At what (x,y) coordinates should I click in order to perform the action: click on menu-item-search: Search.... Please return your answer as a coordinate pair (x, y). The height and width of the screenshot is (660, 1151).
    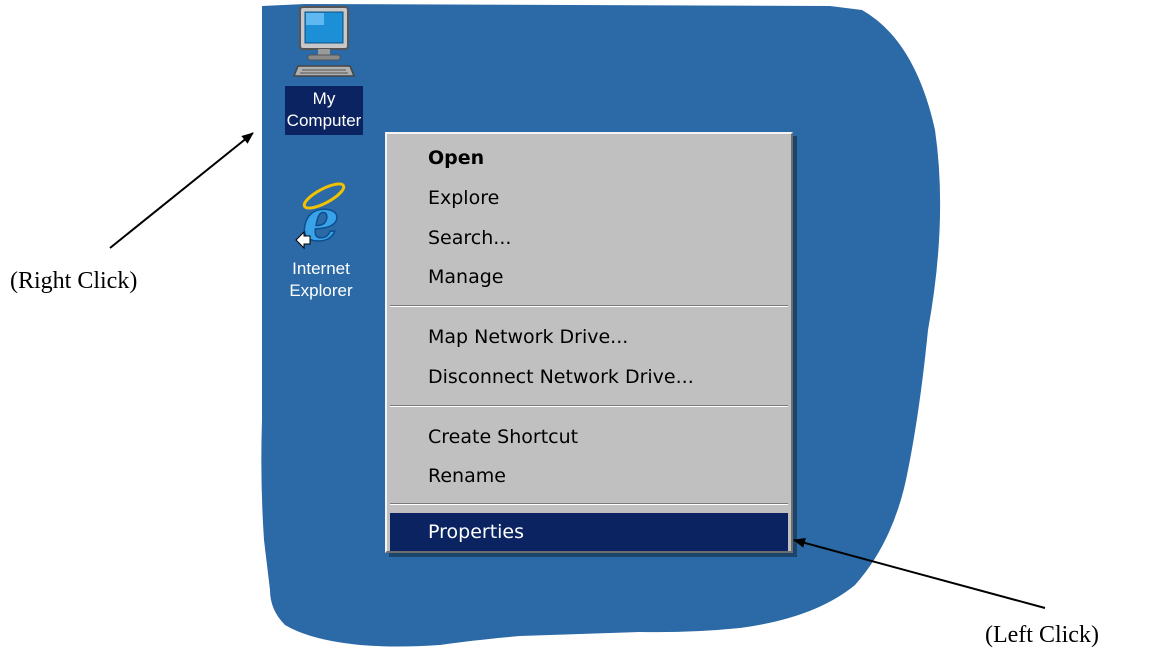
    Looking at the image, I should click on (589, 238).